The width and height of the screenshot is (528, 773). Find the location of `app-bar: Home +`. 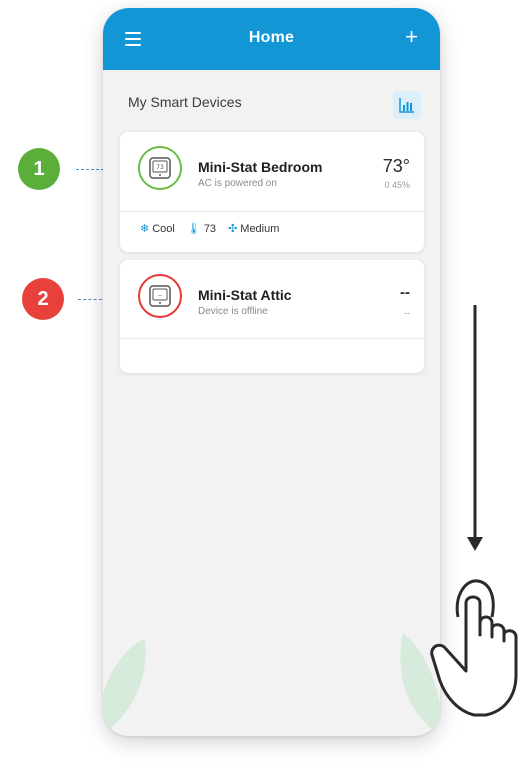

app-bar: Home + is located at coordinates (271, 39).